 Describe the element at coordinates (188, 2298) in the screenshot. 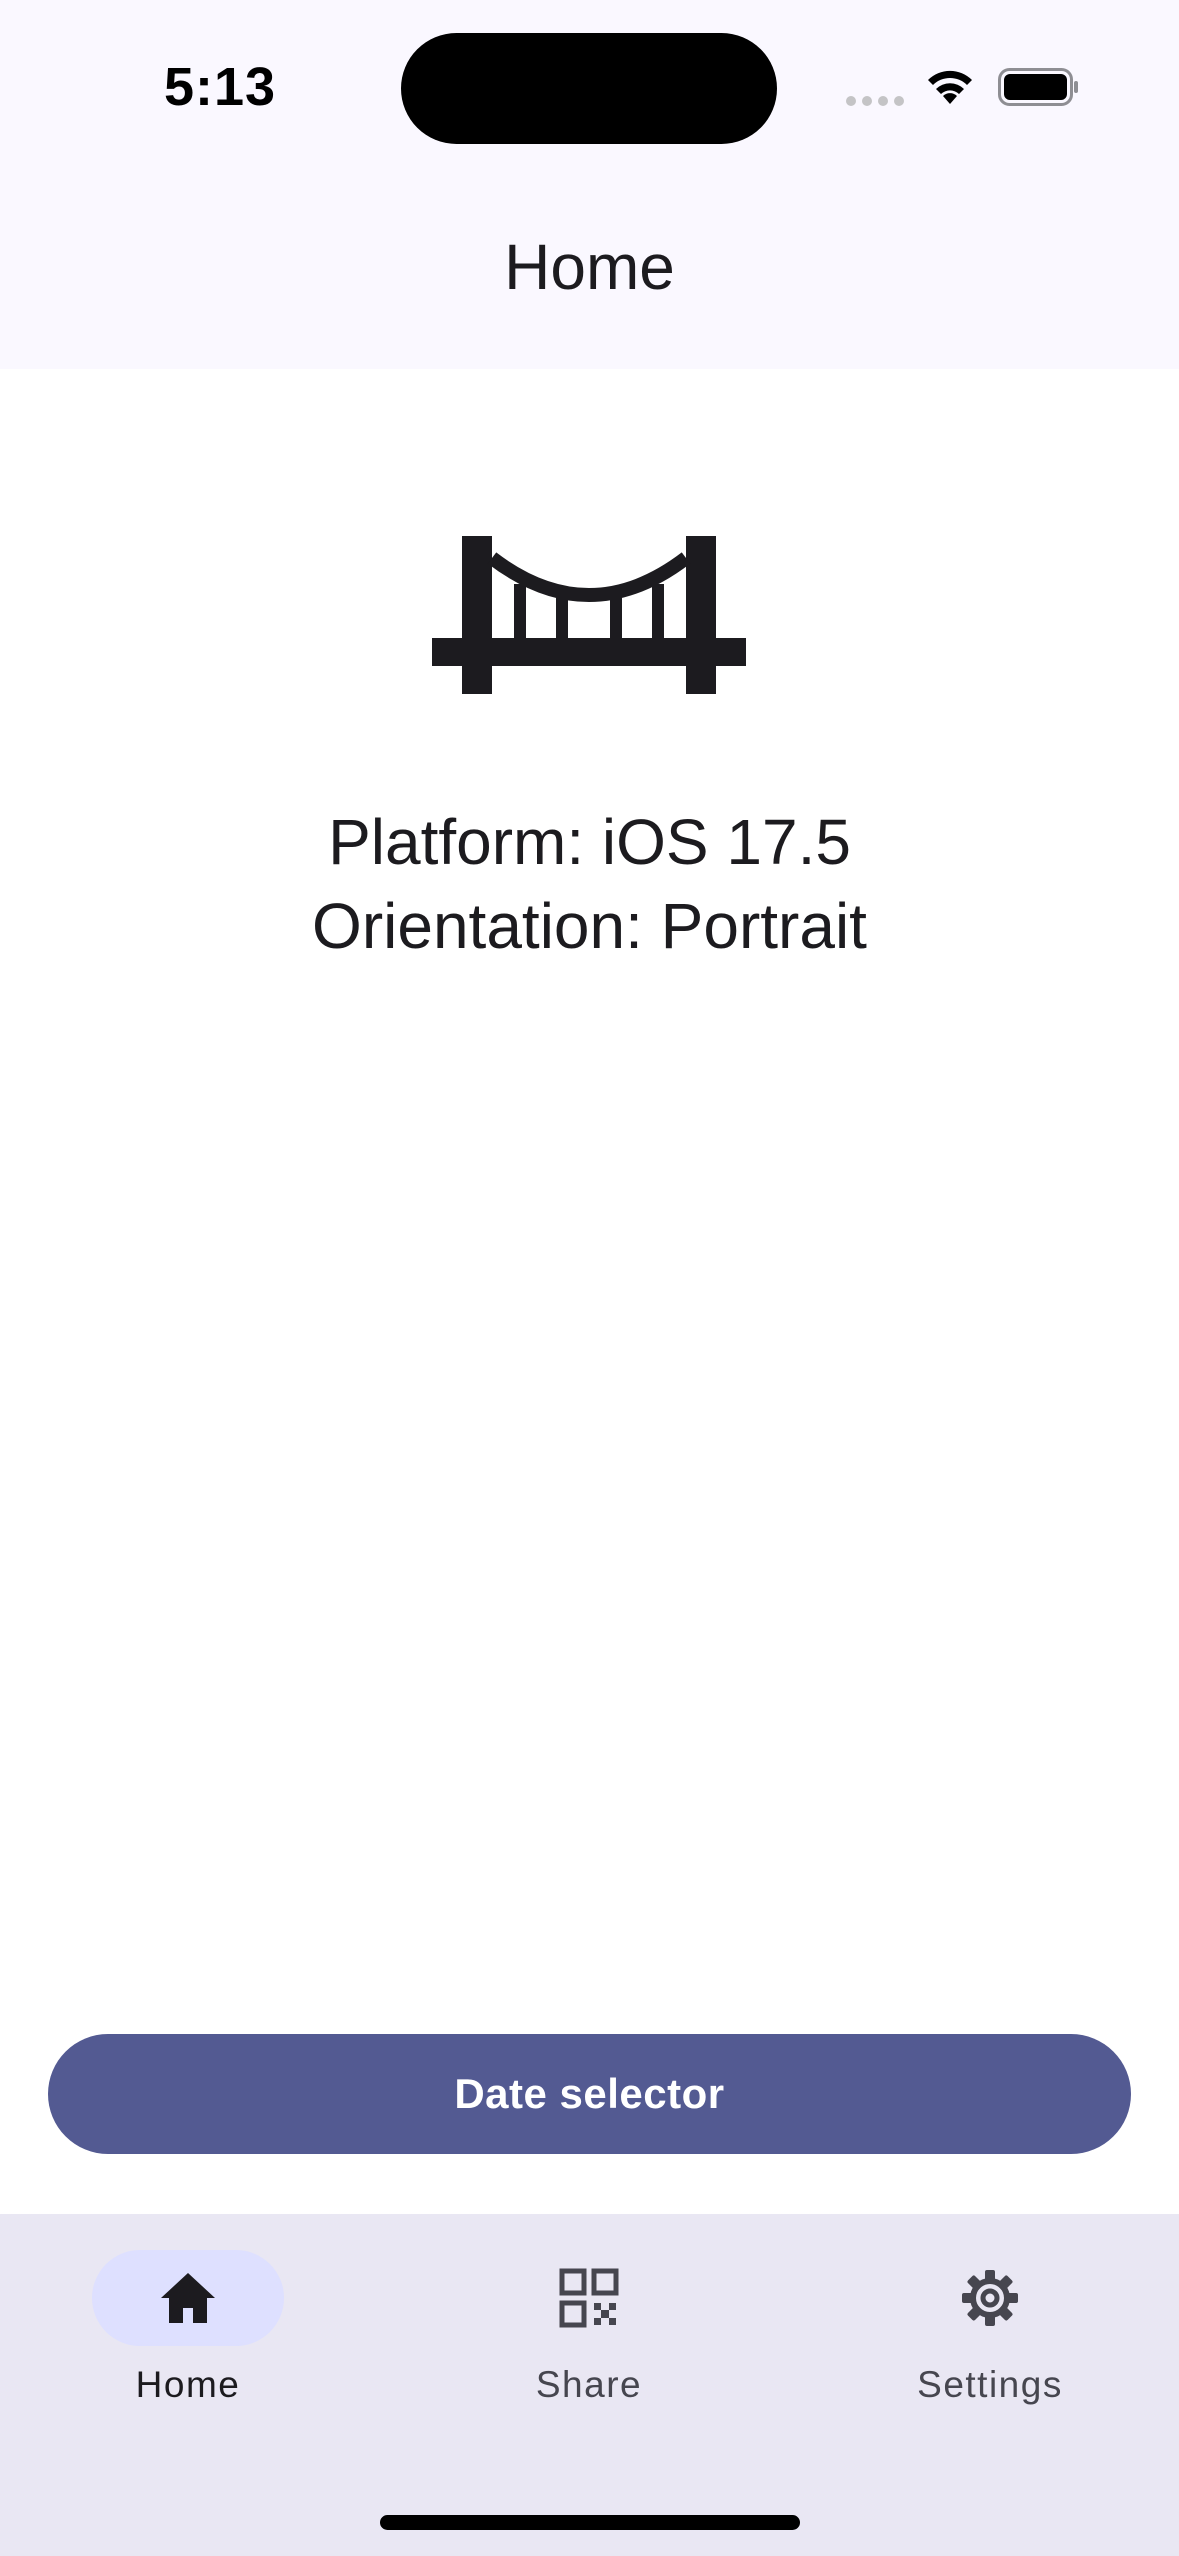

I see `home-icon` at that location.